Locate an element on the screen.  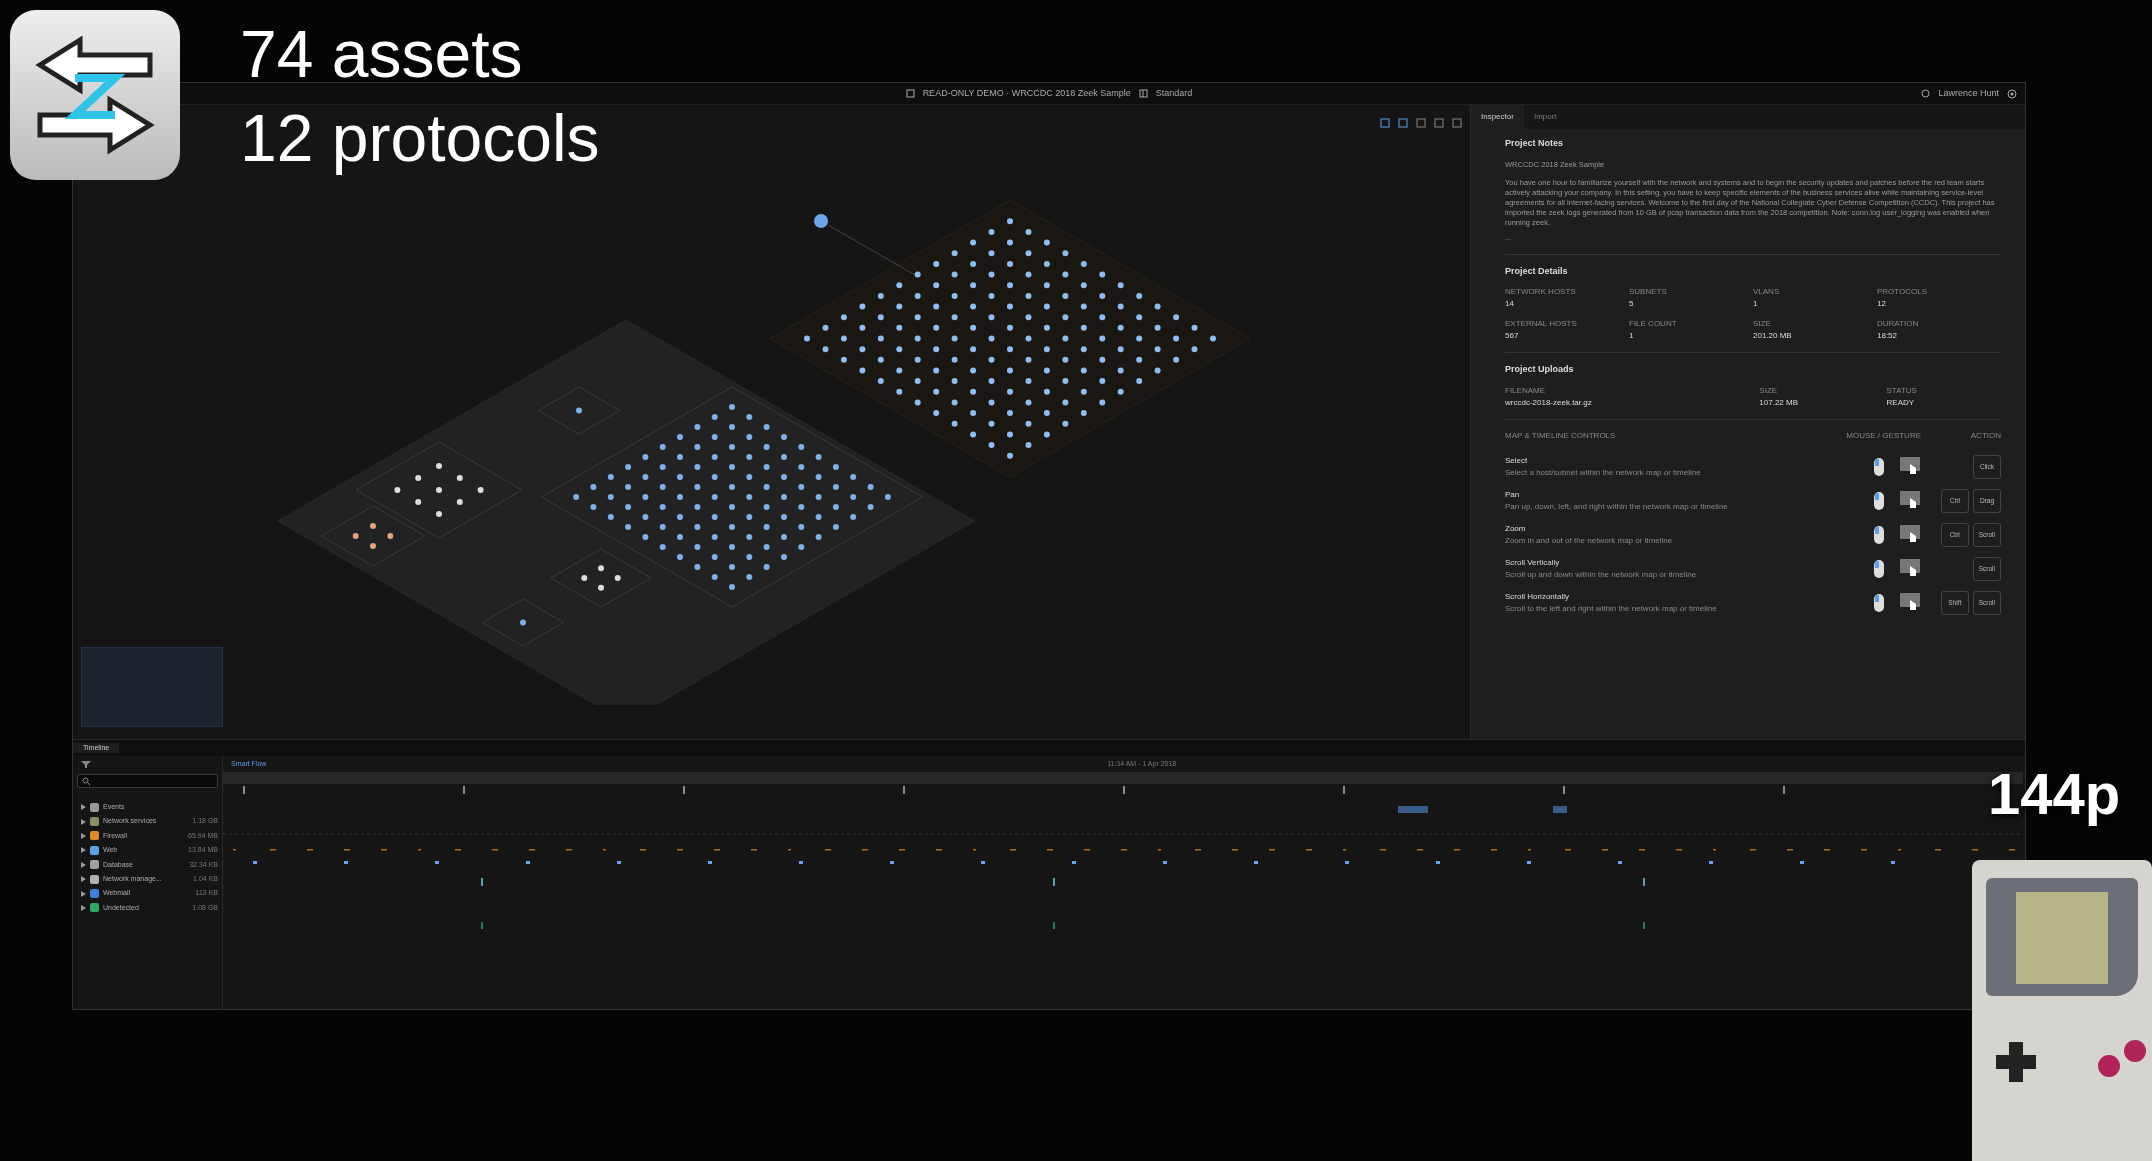
layout-icon is located at coordinates (1143, 93).